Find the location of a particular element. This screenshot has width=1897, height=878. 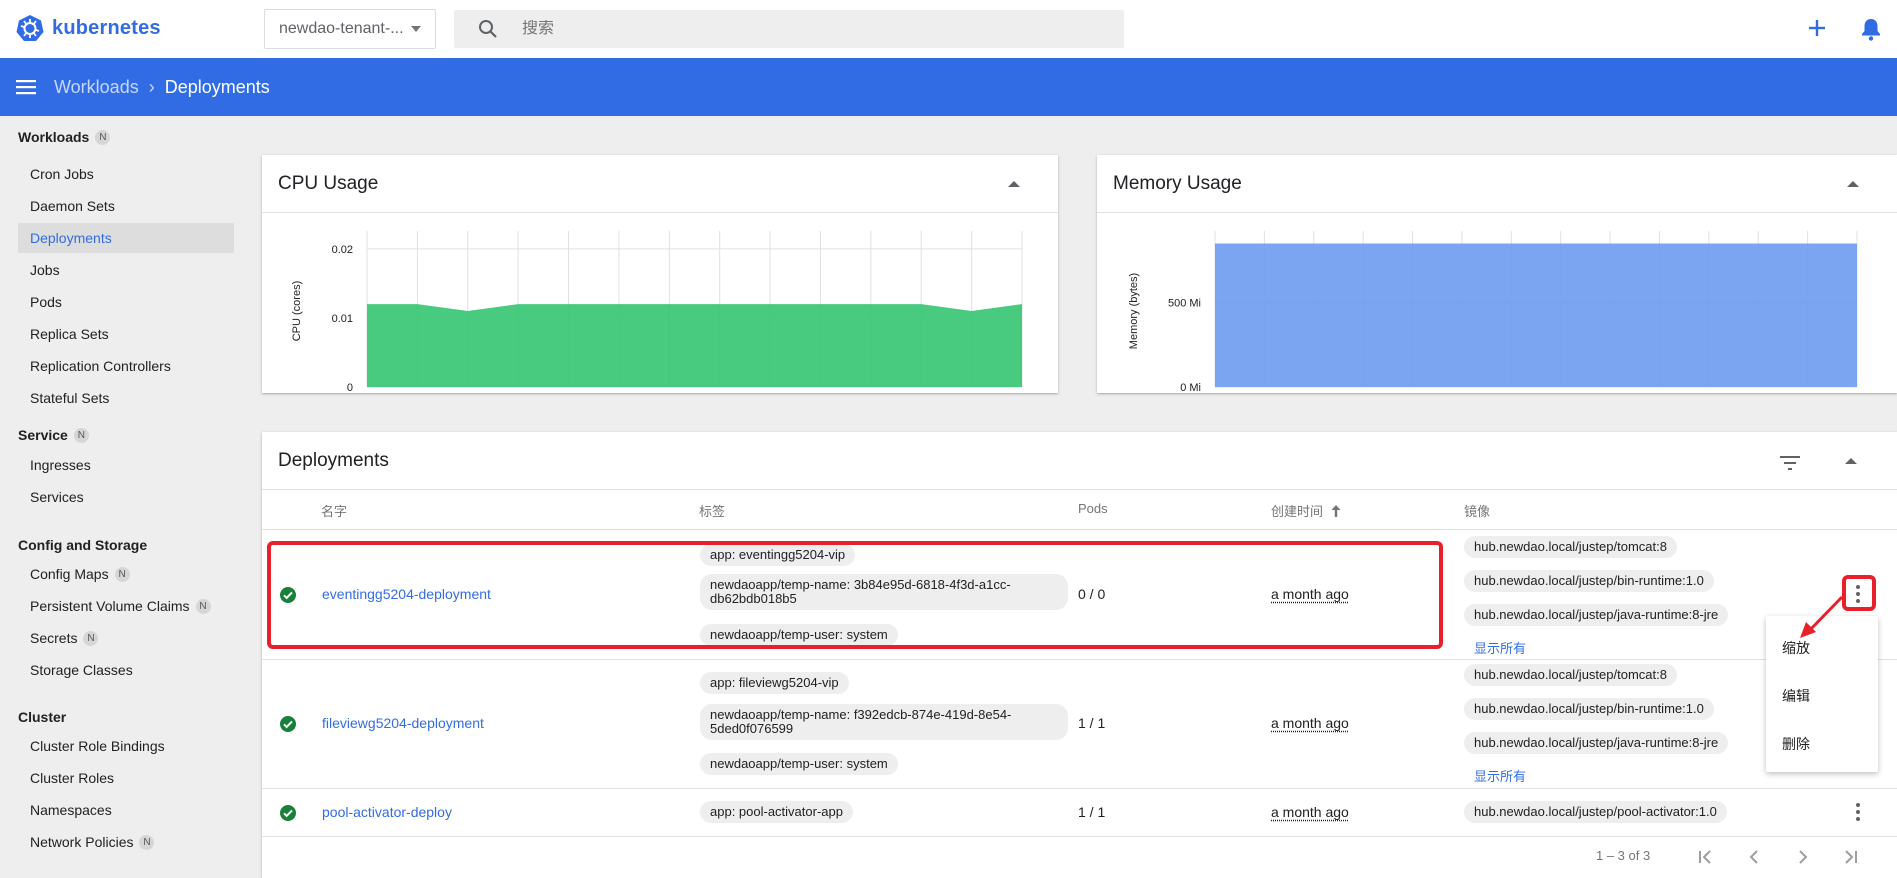

search-bar is located at coordinates (789, 29).